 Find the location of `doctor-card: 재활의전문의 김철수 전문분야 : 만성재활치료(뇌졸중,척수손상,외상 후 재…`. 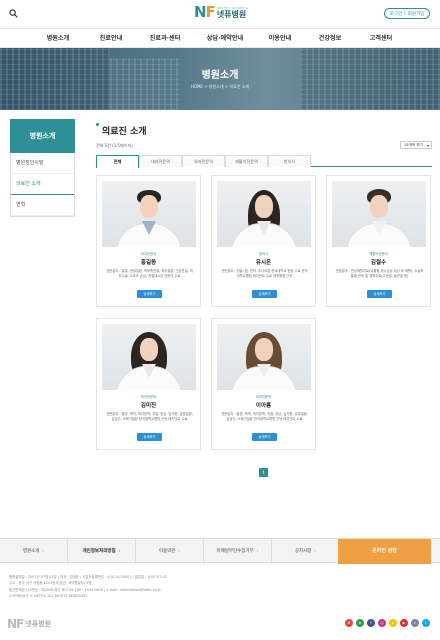

doctor-card: 재활의전문의 김철수 전문분야 : 만성재활치료(뇌졸중,척수손상,외상 후 재… is located at coordinates (378, 241).